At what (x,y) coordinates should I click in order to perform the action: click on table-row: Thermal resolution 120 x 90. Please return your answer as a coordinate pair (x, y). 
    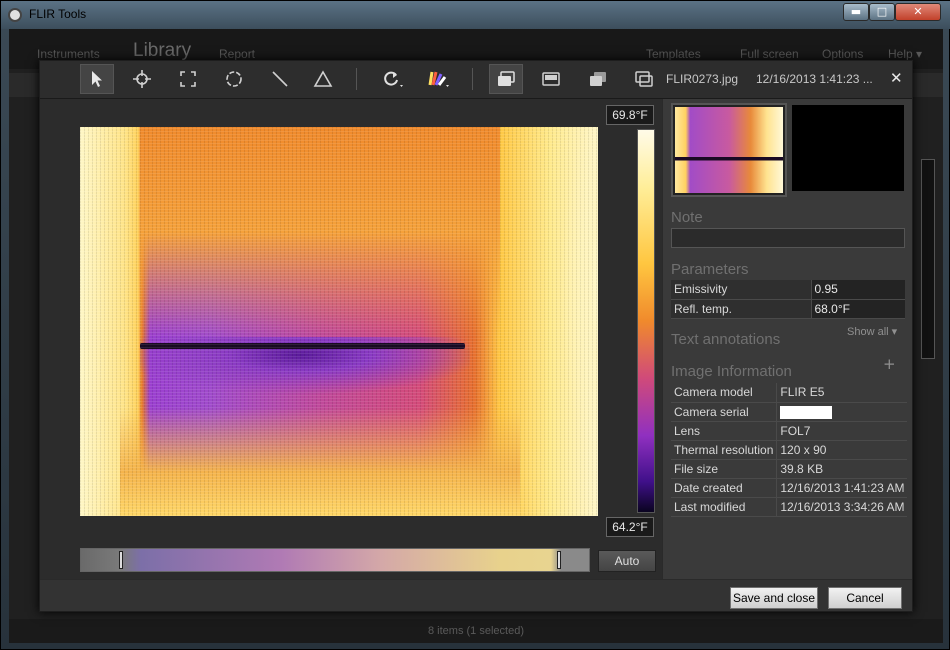
    Looking at the image, I should click on (789, 450).